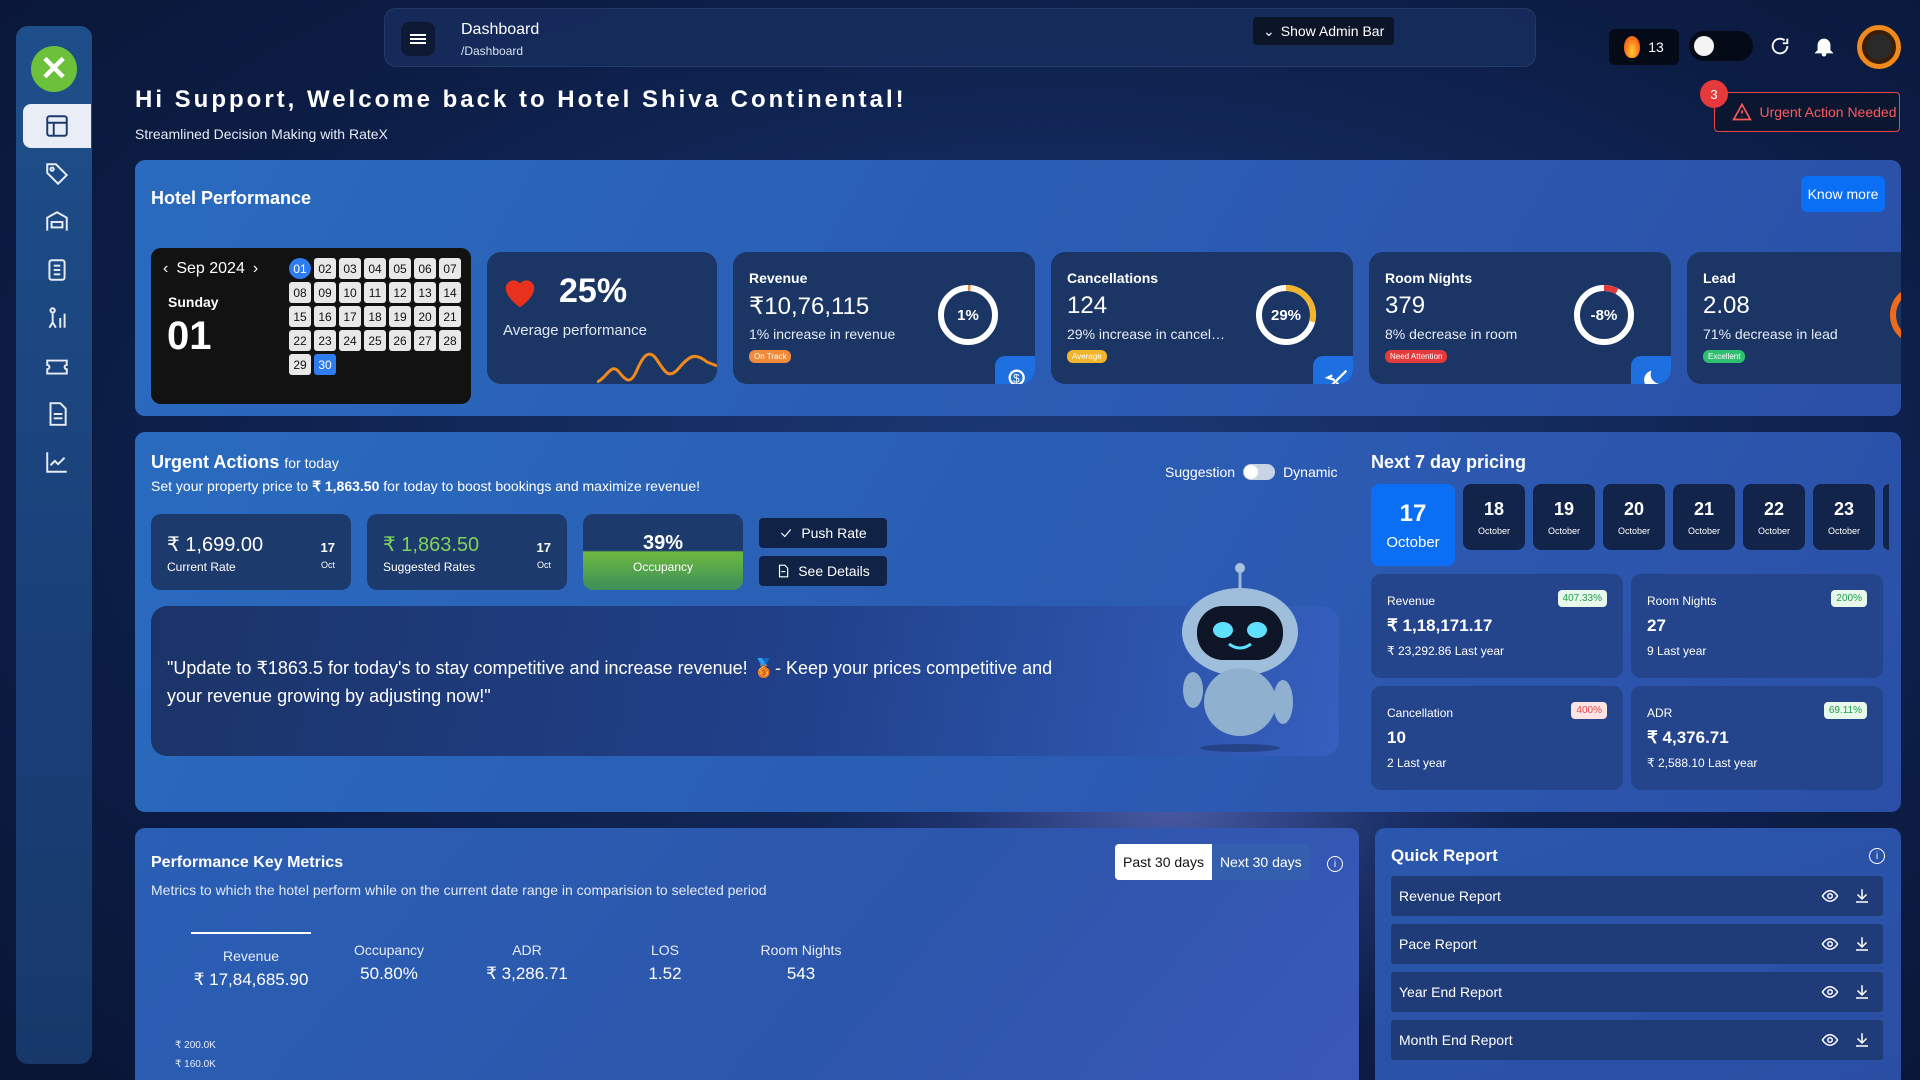  Describe the element at coordinates (300, 364) in the screenshot. I see `calendar-day: 29` at that location.